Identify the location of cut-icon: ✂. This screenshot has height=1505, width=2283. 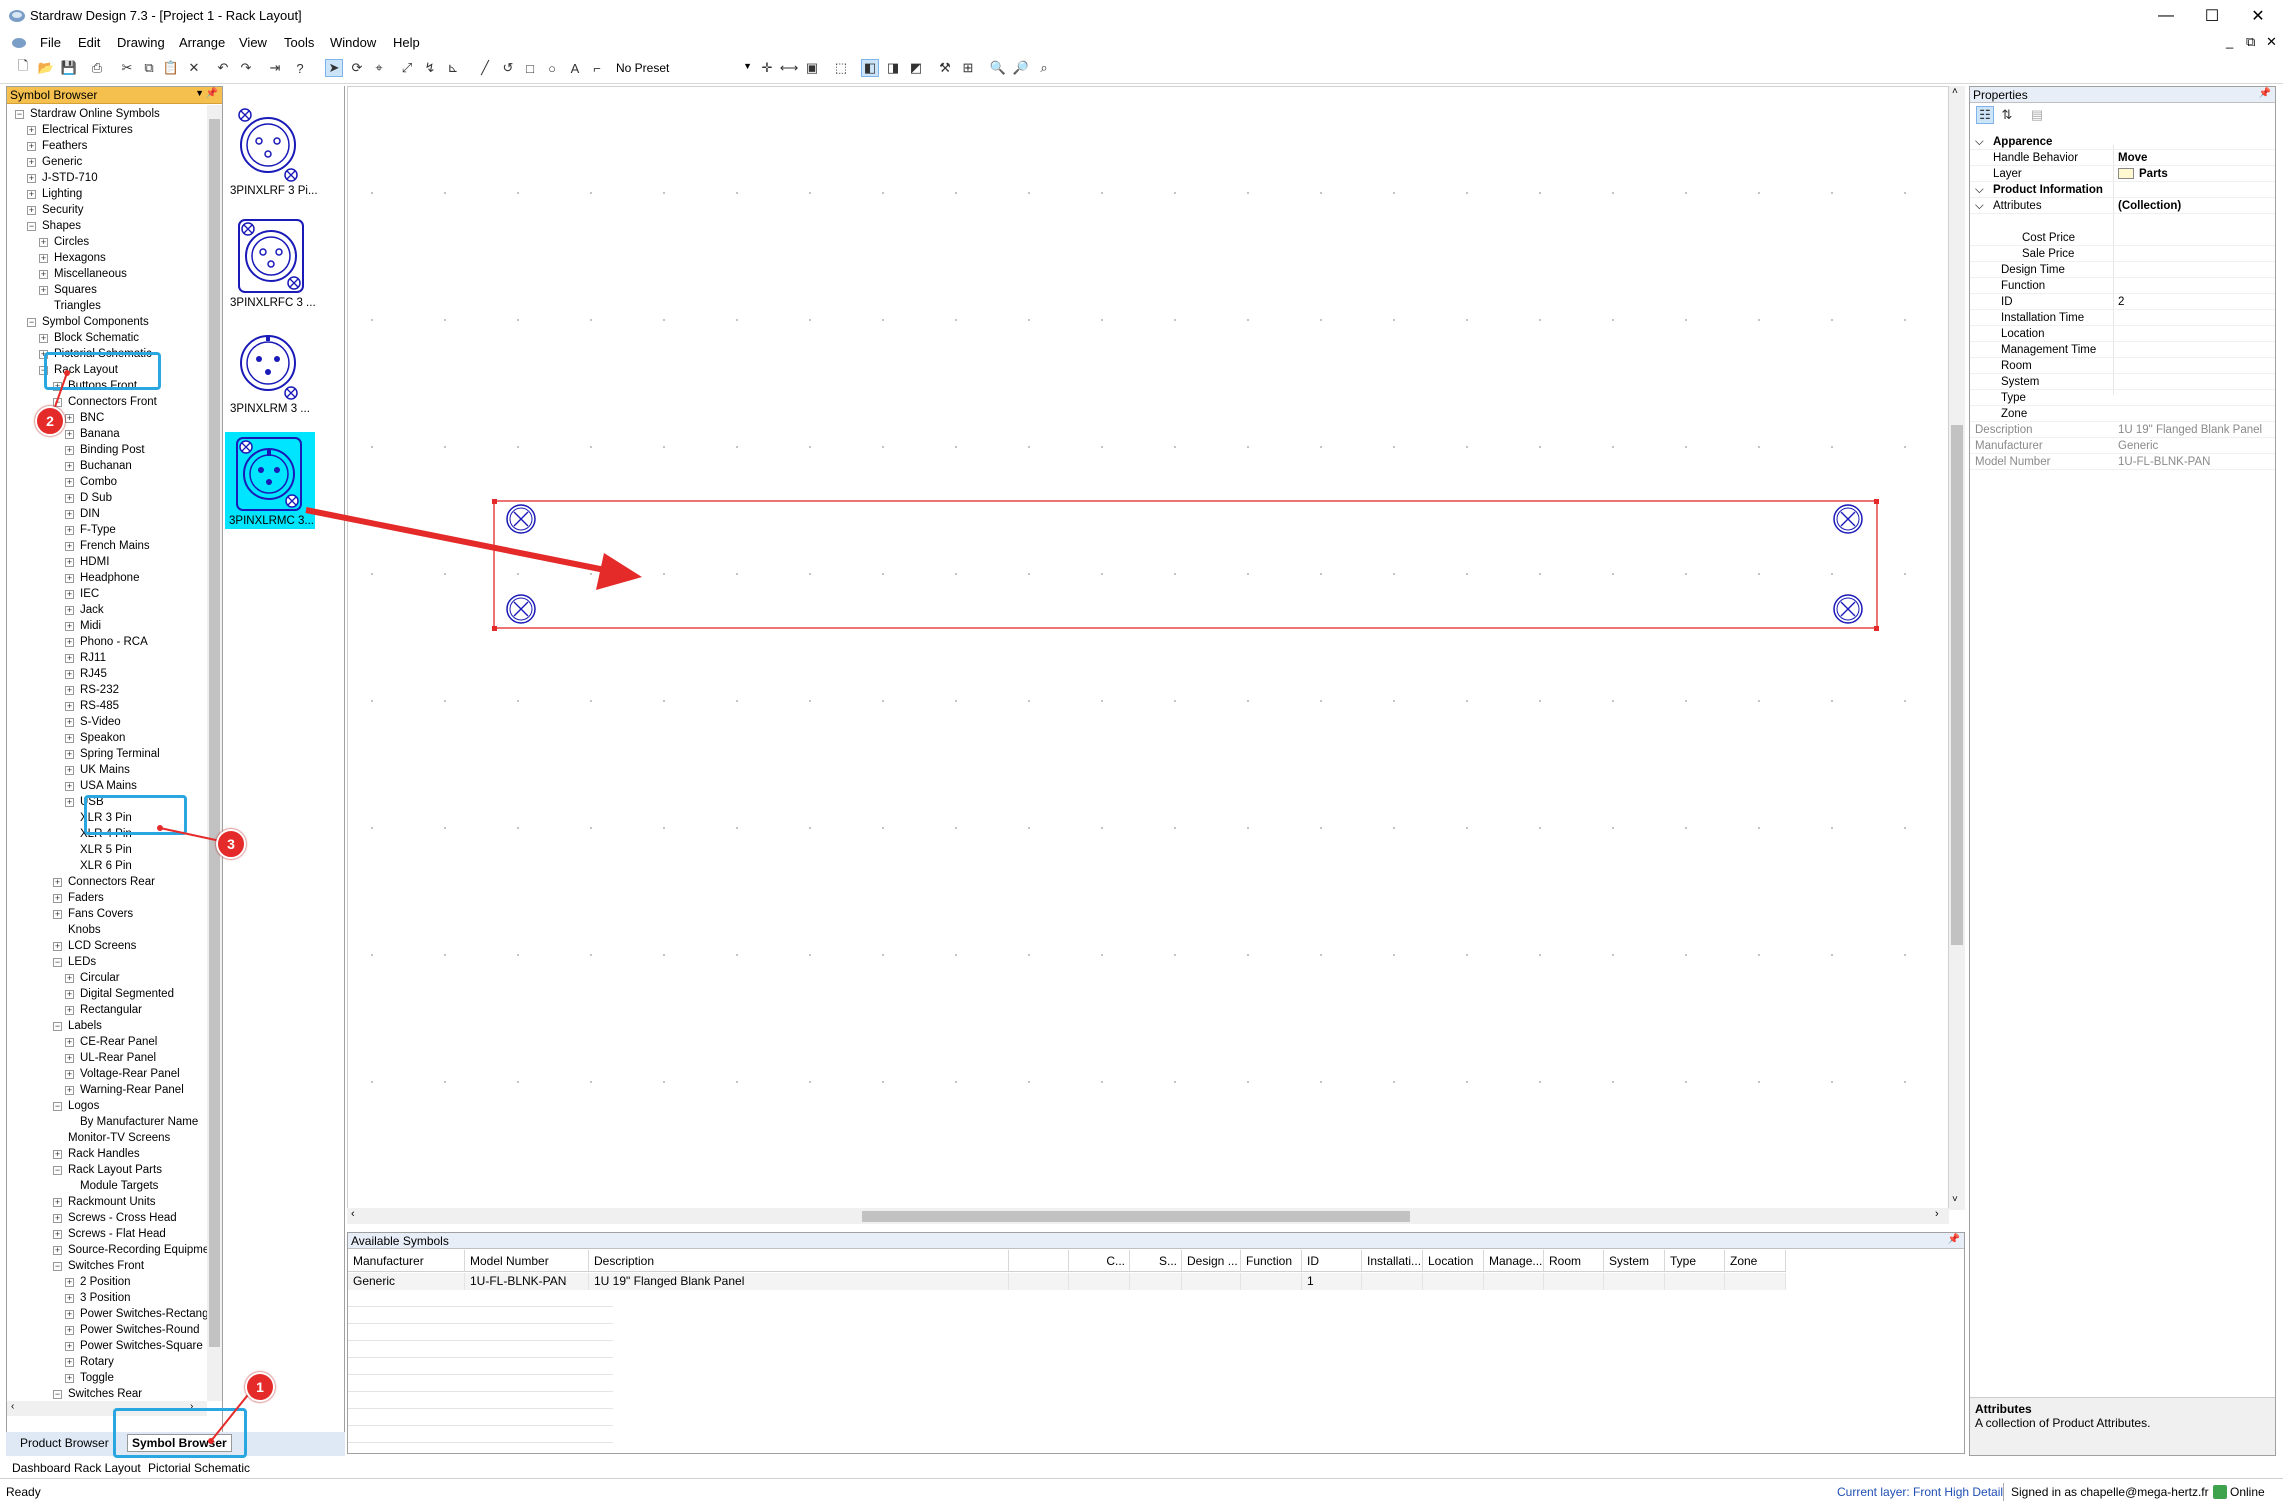
(127, 68).